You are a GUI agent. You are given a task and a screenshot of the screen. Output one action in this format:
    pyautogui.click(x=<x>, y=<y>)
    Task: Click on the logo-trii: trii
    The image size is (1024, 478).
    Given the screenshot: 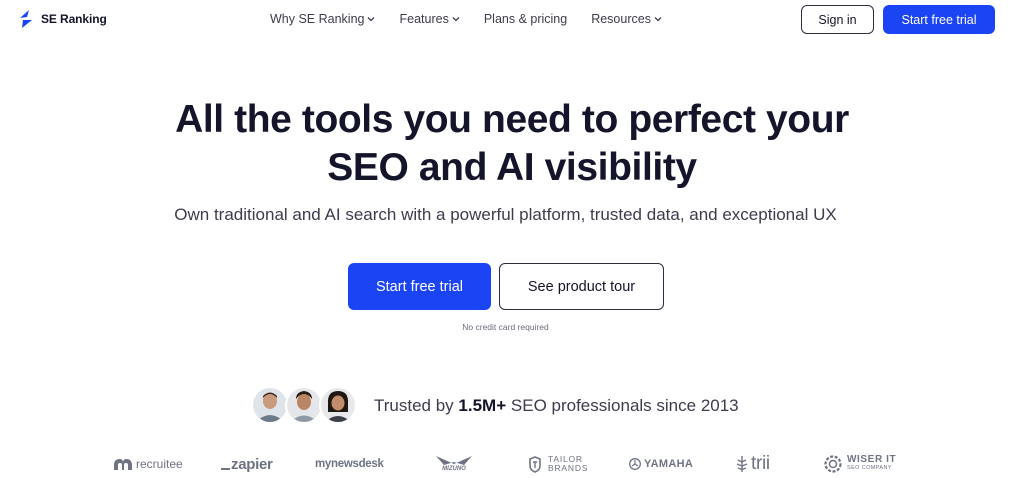 What is the action you would take?
    pyautogui.click(x=753, y=464)
    